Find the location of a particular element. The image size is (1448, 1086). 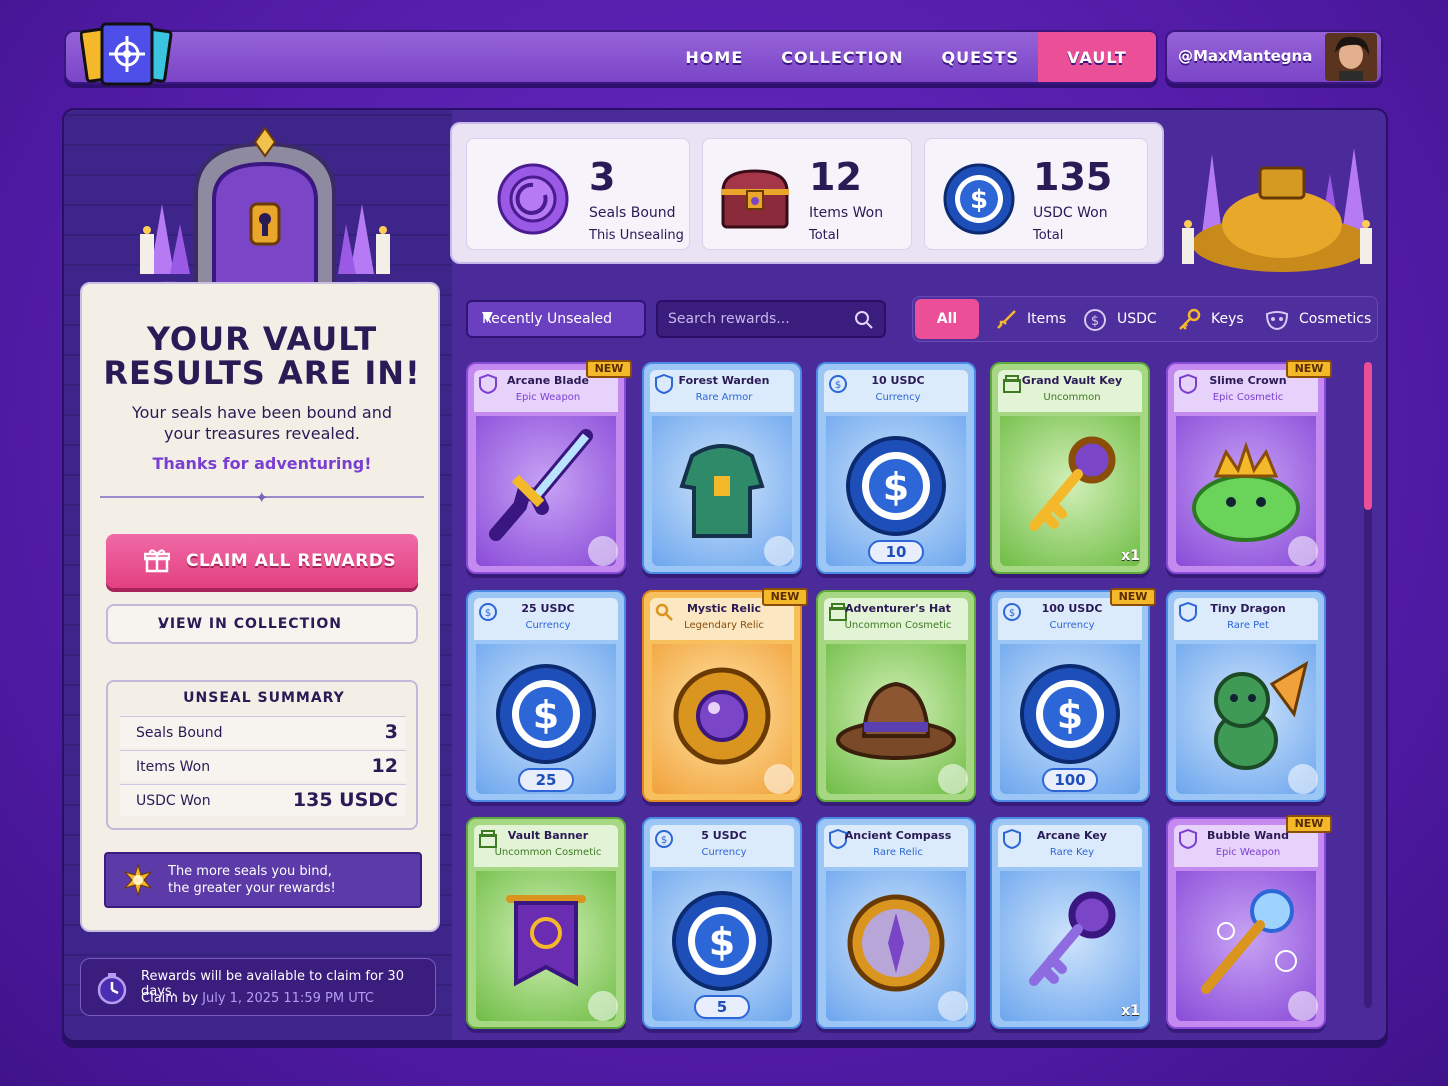

search-box is located at coordinates (771, 319).